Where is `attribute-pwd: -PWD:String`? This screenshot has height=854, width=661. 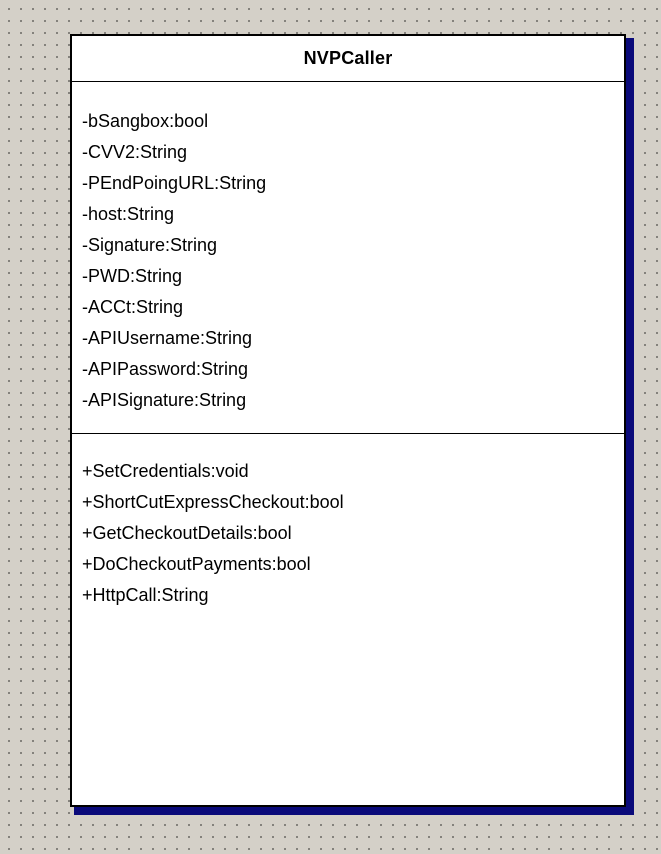 attribute-pwd: -PWD:String is located at coordinates (132, 276).